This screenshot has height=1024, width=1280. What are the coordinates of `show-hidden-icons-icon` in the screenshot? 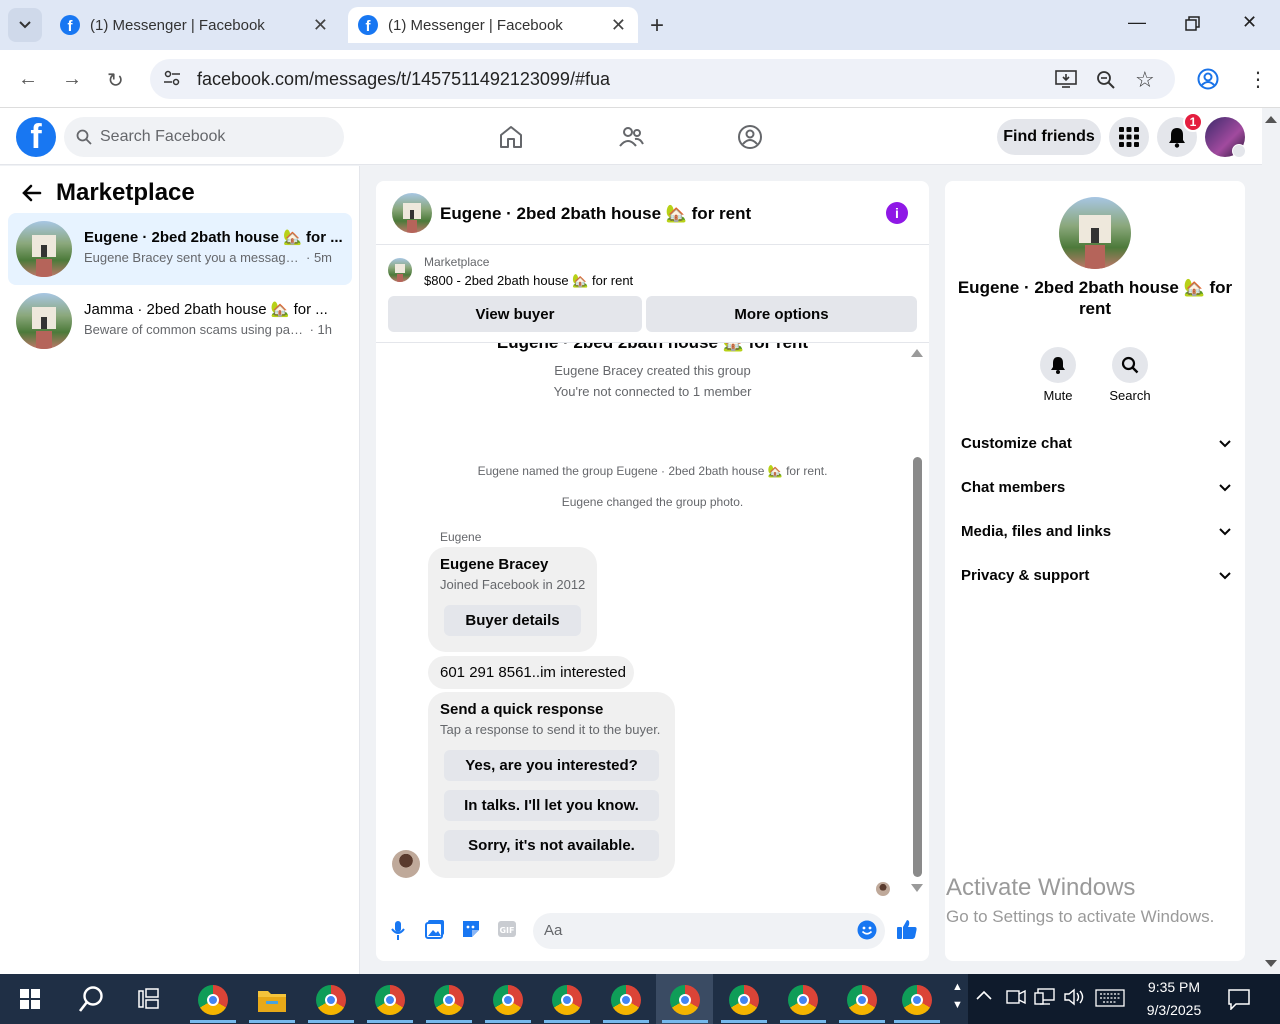 It's located at (984, 995).